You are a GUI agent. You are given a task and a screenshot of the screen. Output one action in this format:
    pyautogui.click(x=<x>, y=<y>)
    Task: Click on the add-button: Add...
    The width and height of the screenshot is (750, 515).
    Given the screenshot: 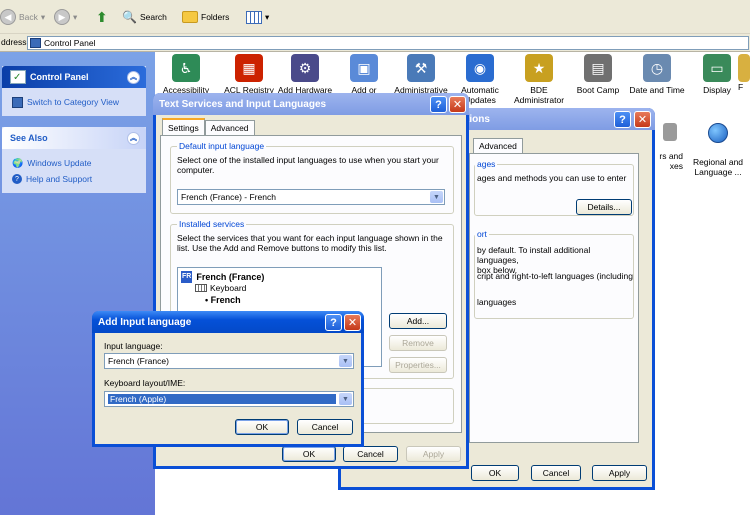 What is the action you would take?
    pyautogui.click(x=418, y=321)
    